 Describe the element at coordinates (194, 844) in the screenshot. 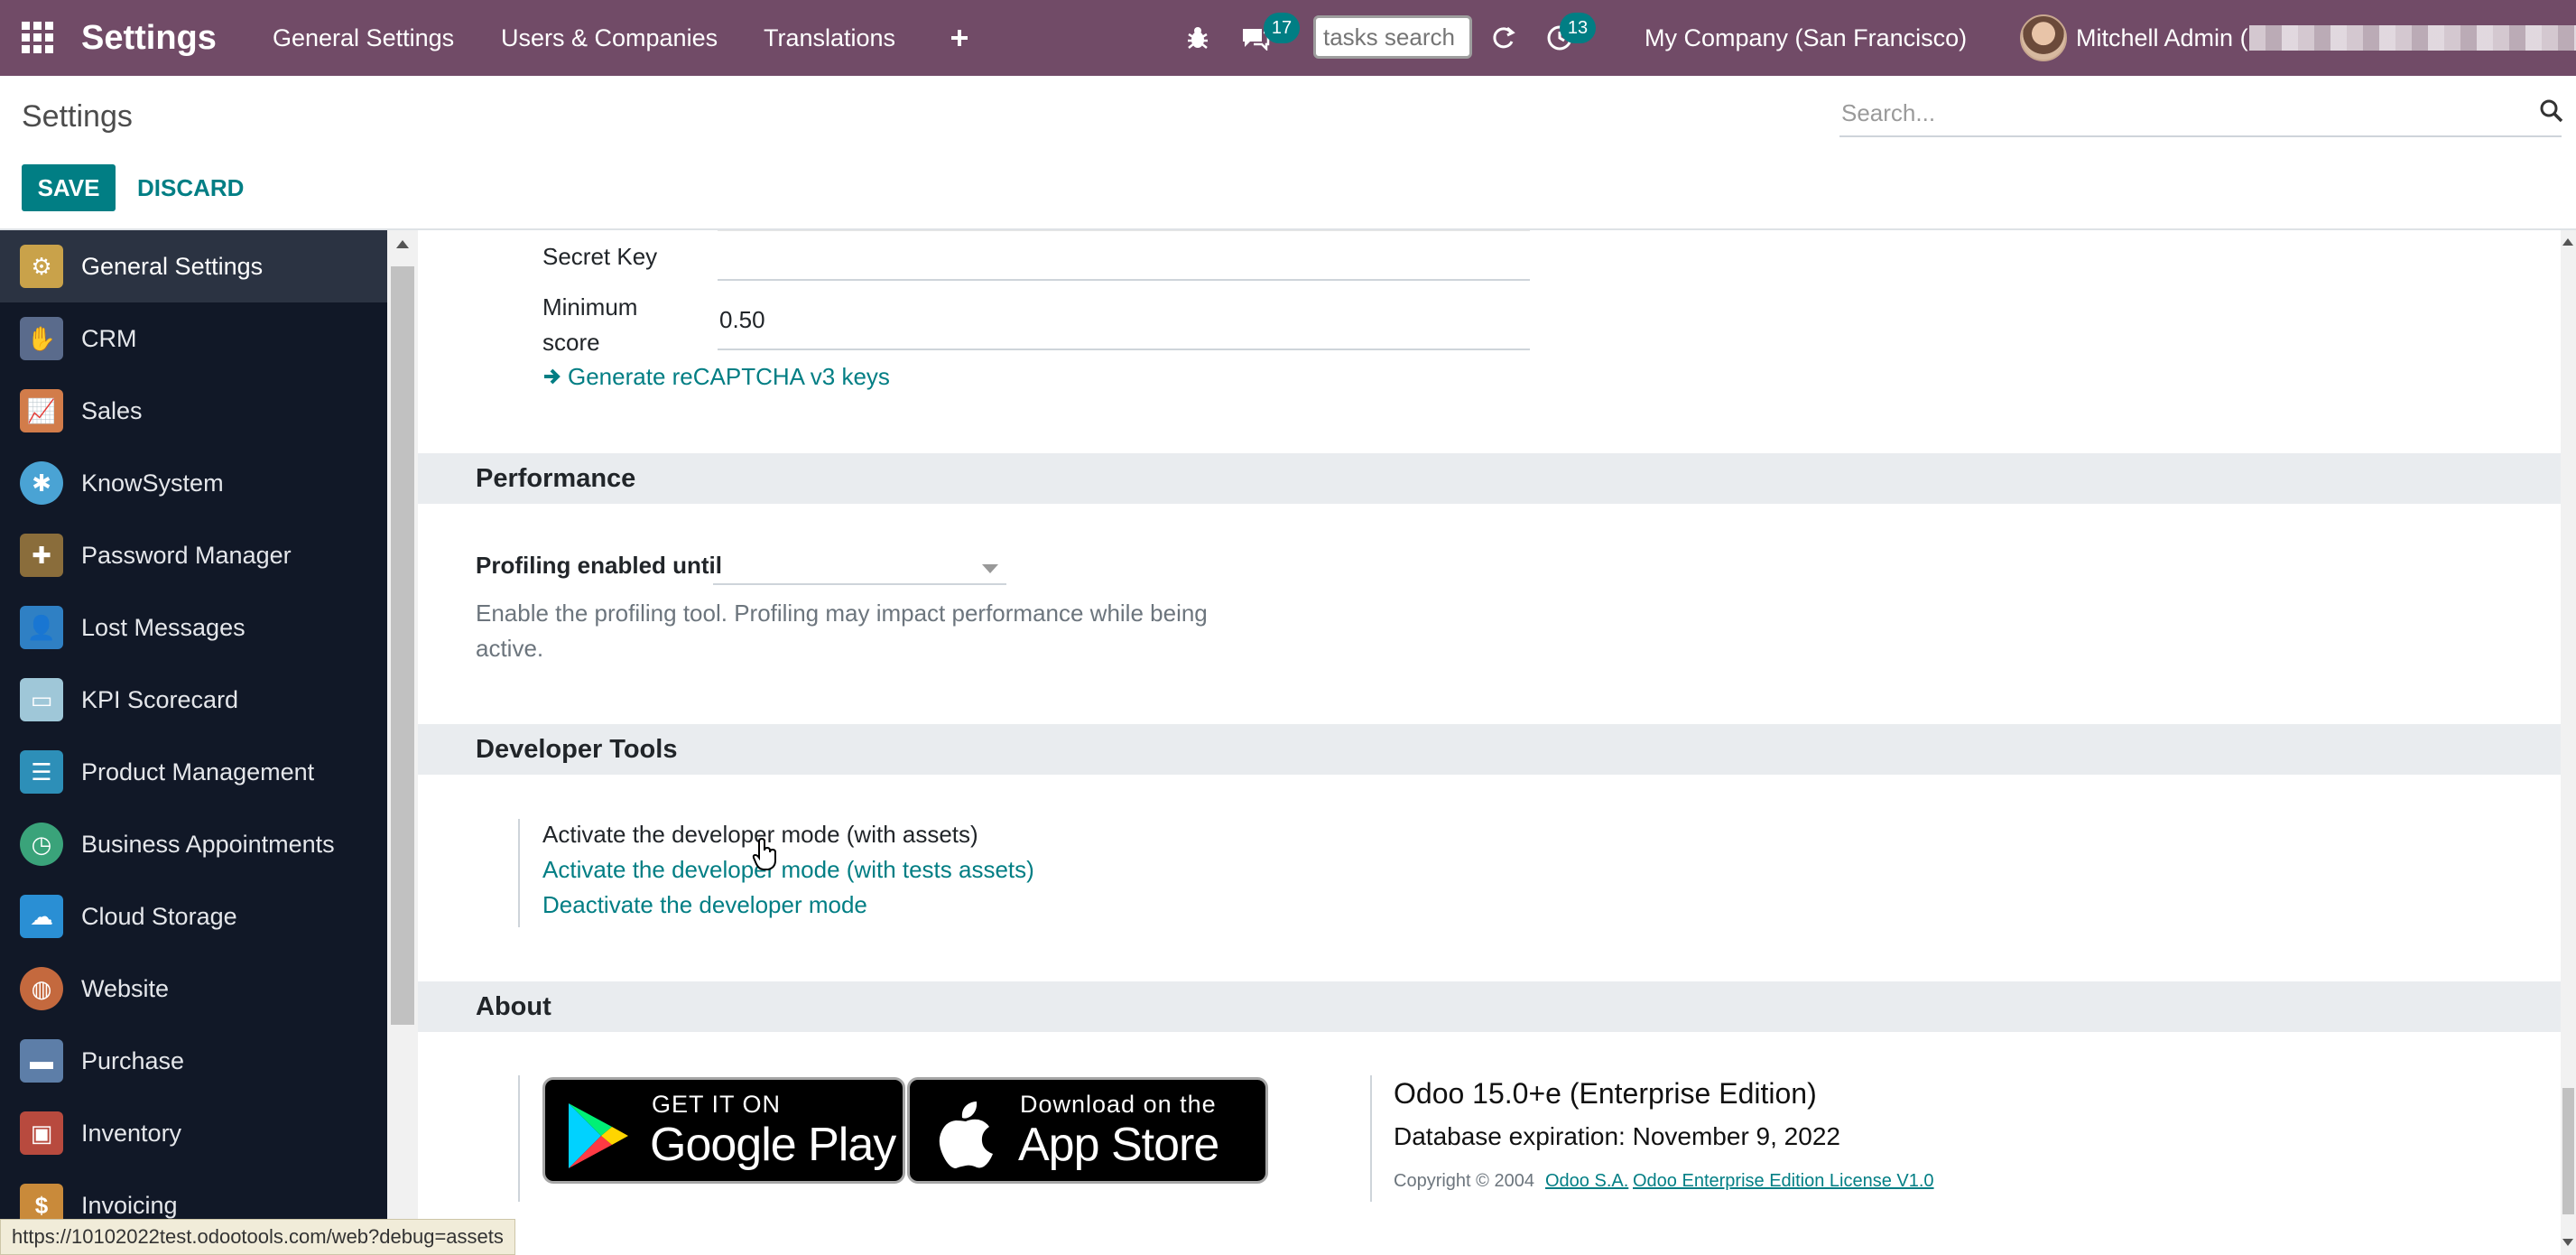

I see `sidebar-item-business-appointments: ◷ Business Appointments` at that location.